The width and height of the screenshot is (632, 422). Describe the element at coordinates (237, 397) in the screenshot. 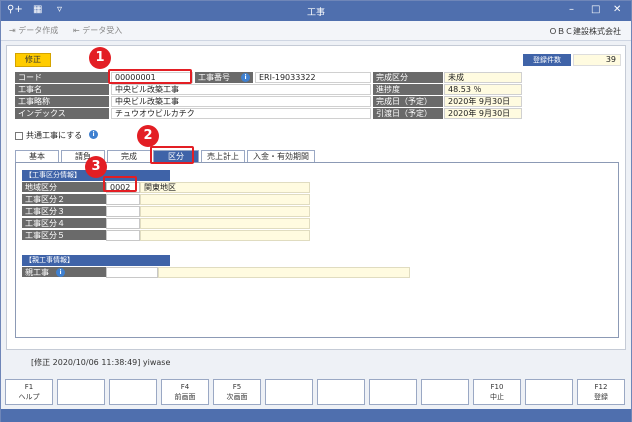

I see `fkey-label: 次画面` at that location.